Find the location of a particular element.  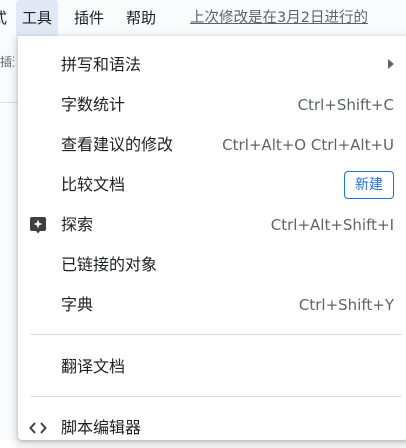

toolbar-divider is located at coordinates (9, 102).